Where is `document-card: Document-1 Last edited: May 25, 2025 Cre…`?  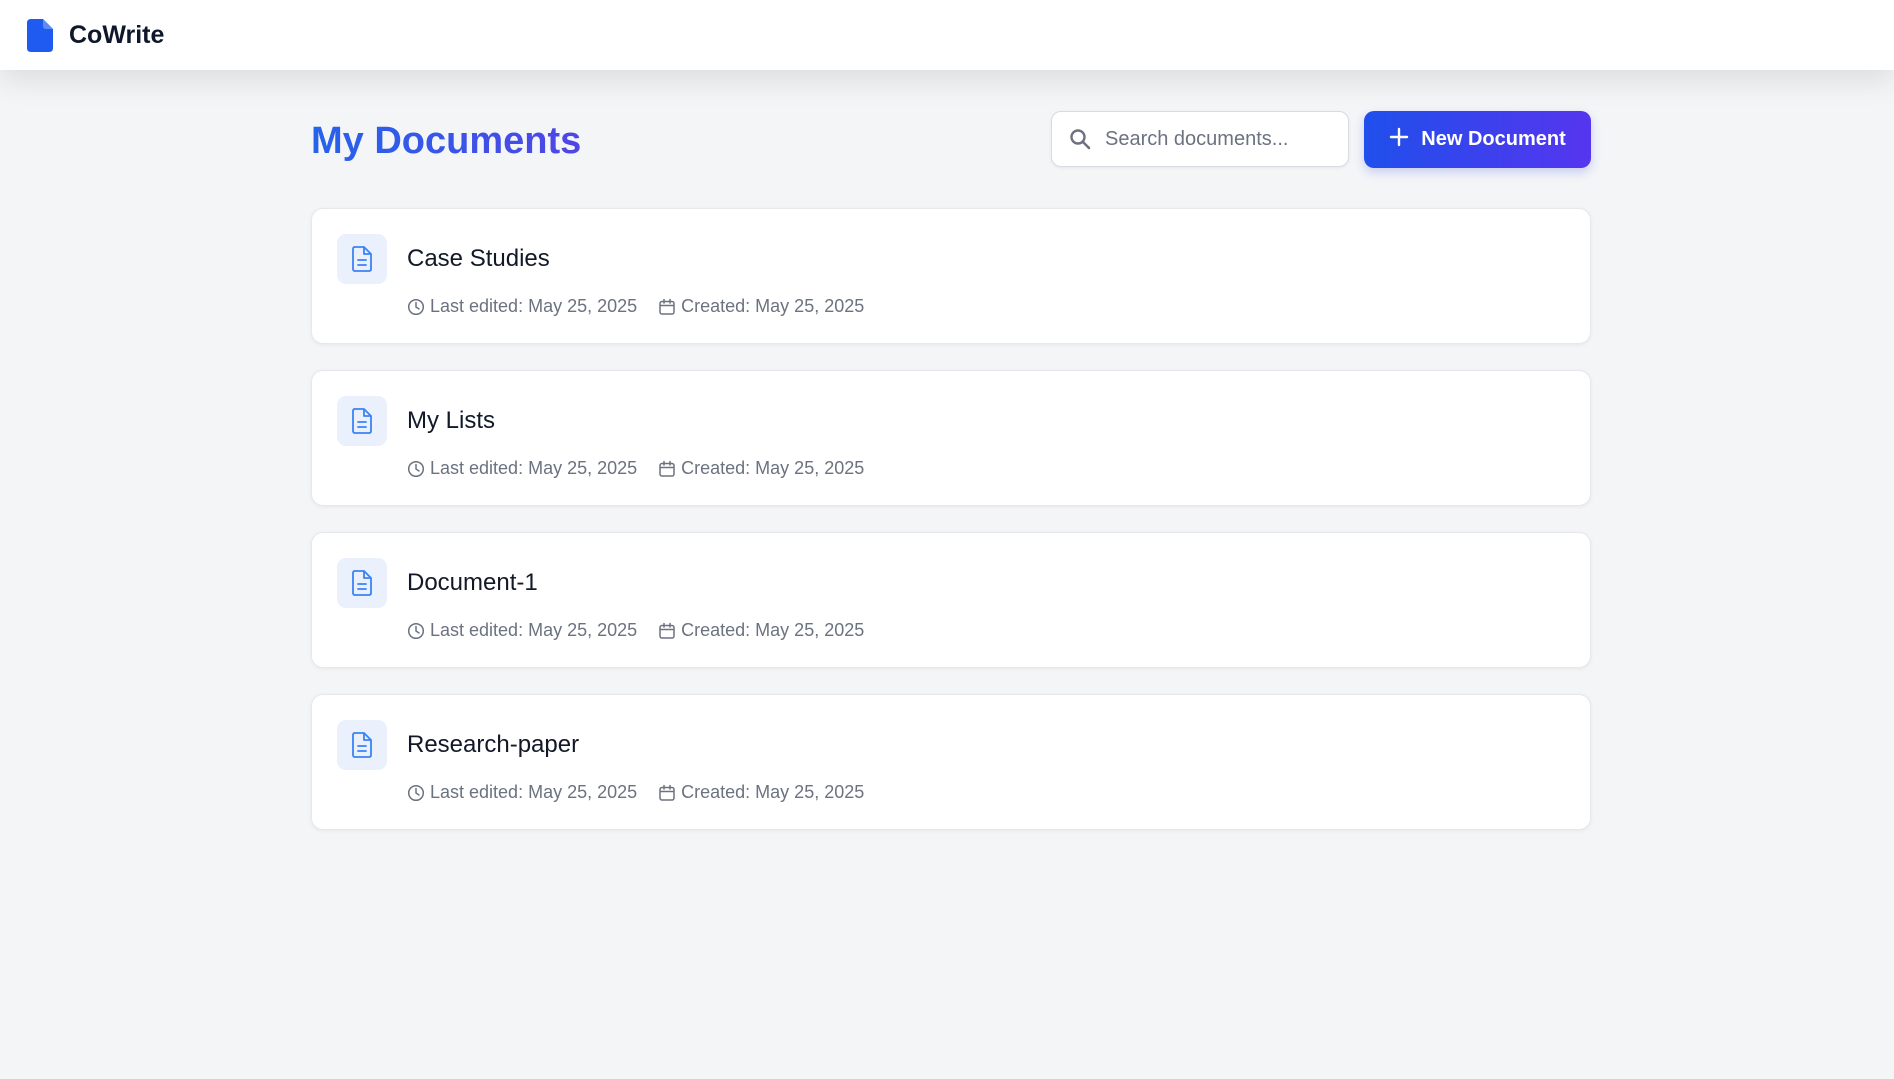
document-card: Document-1 Last edited: May 25, 2025 Cre… is located at coordinates (951, 600).